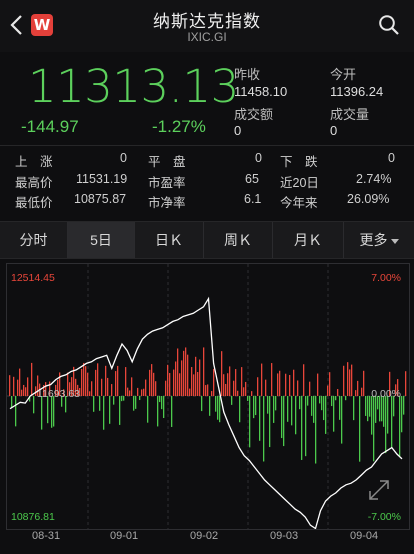 The height and width of the screenshot is (554, 414). I want to click on low-label: 最低价, so click(34, 203).